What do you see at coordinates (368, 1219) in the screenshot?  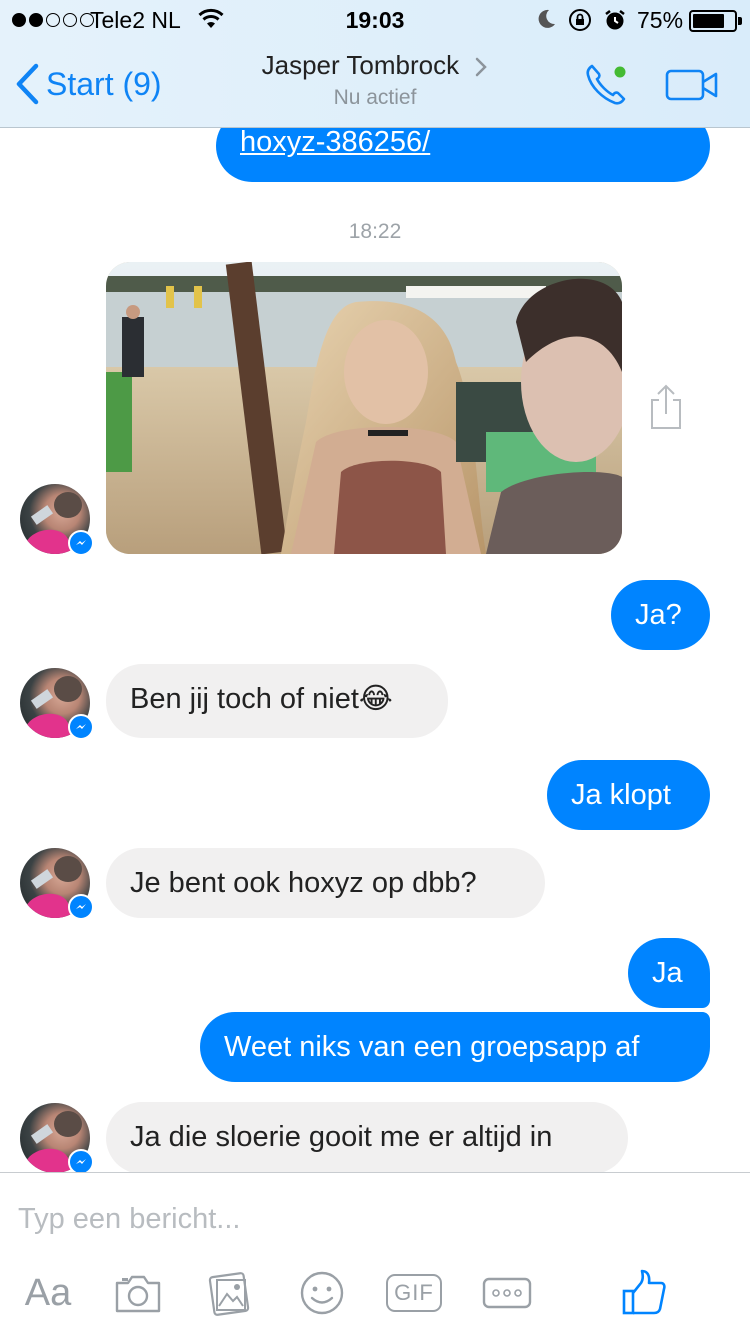 I see `message-input` at bounding box center [368, 1219].